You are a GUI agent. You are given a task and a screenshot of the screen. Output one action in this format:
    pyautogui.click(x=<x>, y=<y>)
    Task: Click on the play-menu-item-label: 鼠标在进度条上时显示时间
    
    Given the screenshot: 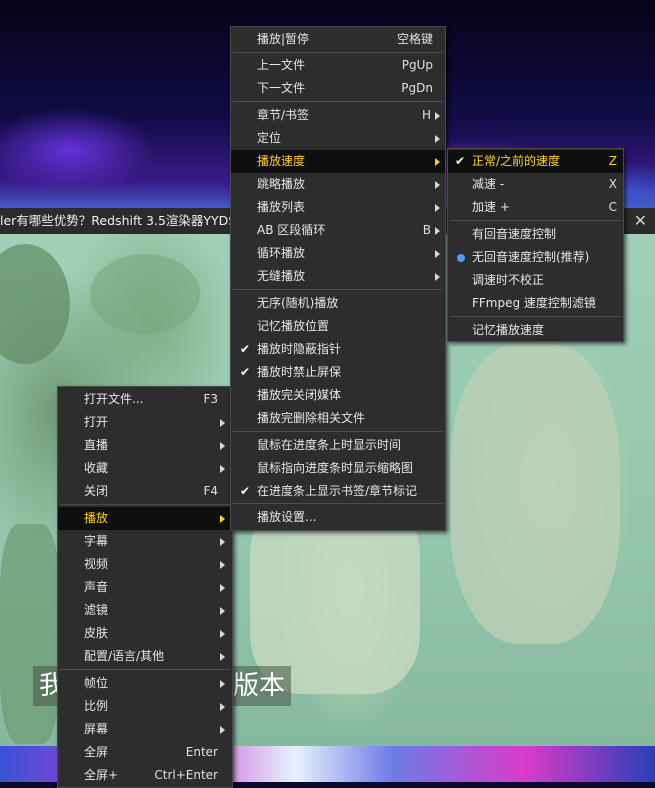 What is the action you would take?
    pyautogui.click(x=329, y=445)
    